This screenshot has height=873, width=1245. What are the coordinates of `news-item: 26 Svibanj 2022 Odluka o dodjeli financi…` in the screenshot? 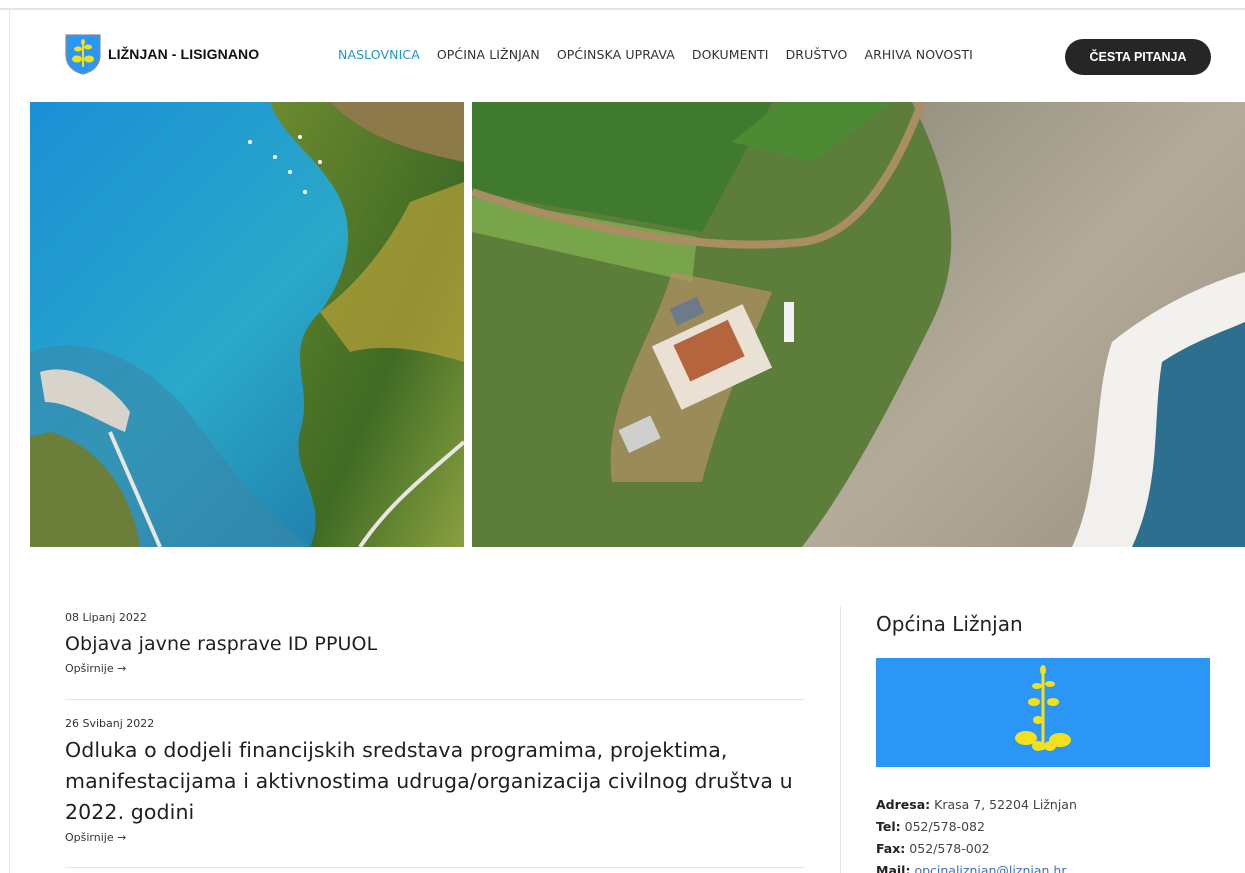 It's located at (435, 784).